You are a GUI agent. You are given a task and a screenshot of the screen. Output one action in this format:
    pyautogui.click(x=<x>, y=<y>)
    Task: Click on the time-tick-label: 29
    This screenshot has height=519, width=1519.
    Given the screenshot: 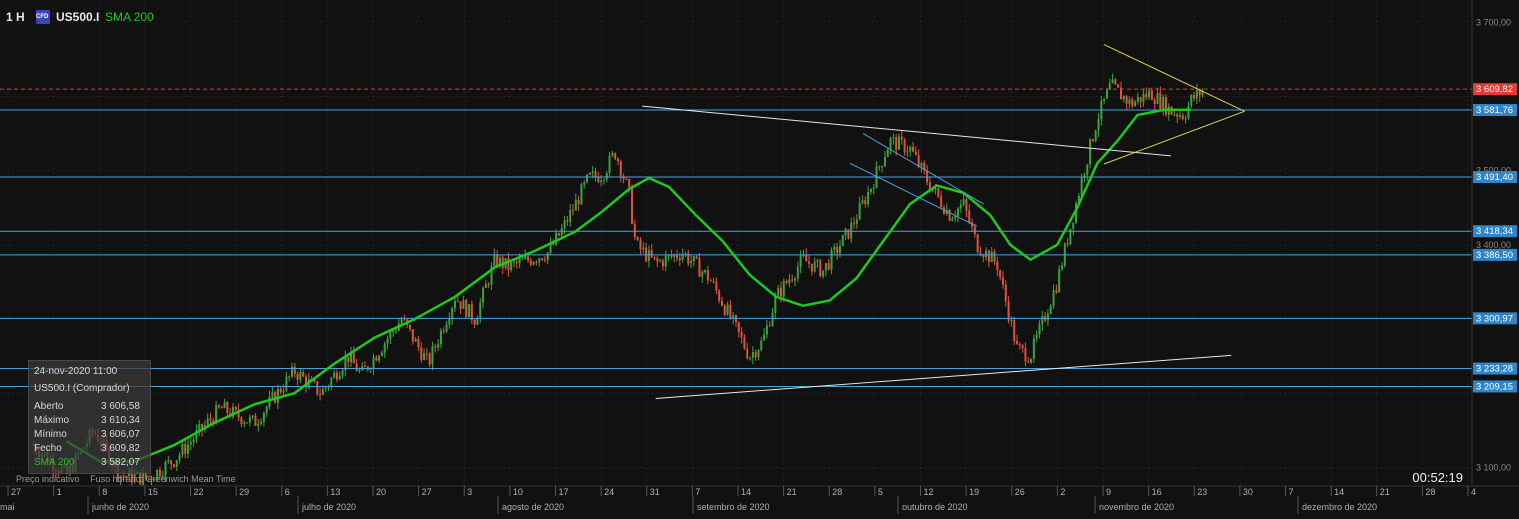 What is the action you would take?
    pyautogui.click(x=244, y=492)
    